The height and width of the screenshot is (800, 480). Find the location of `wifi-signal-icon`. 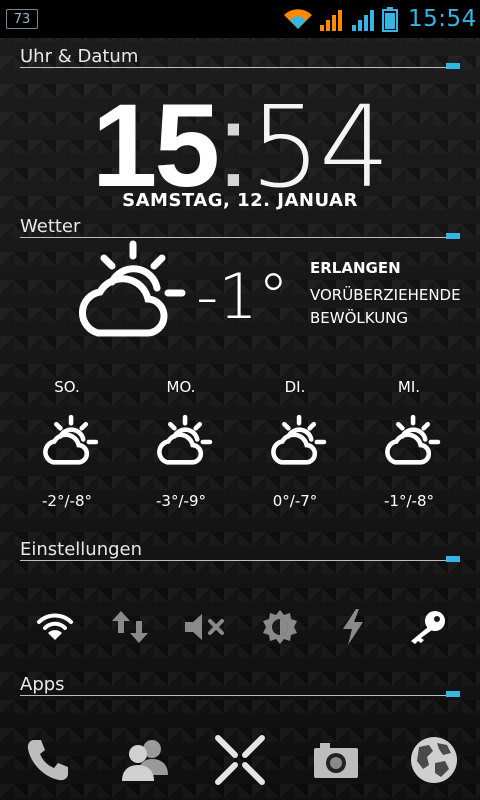

wifi-signal-icon is located at coordinates (298, 19).